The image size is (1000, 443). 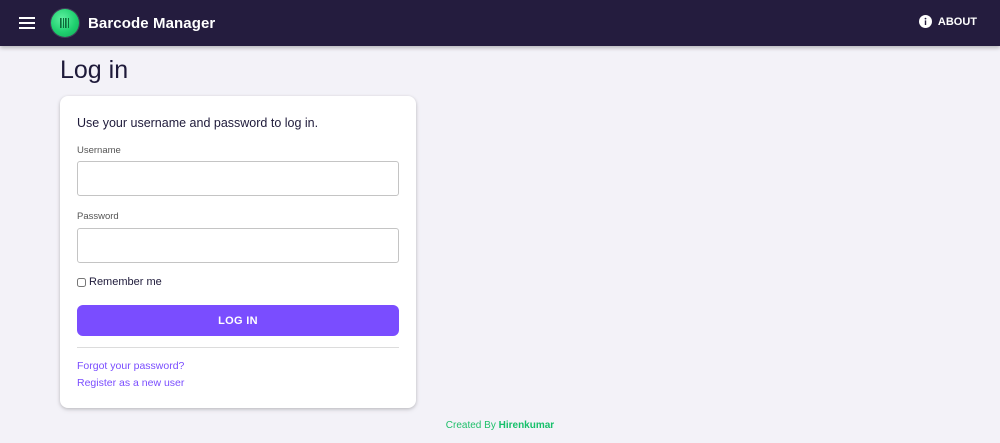 I want to click on app-bar: Barcode Manager ABOUT, so click(x=500, y=23).